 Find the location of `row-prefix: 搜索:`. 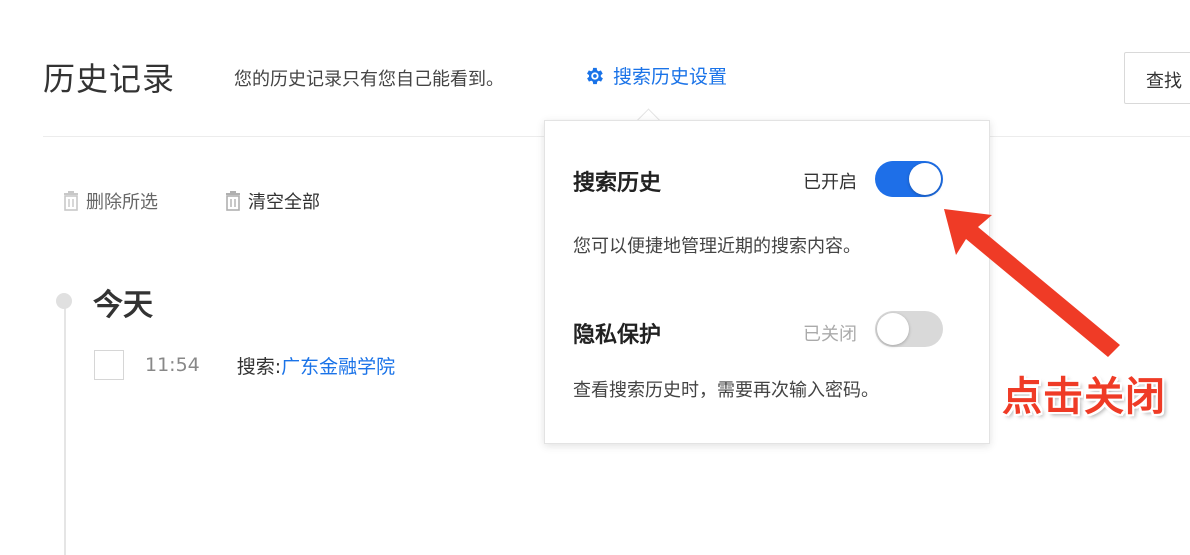

row-prefix: 搜索: is located at coordinates (259, 366).